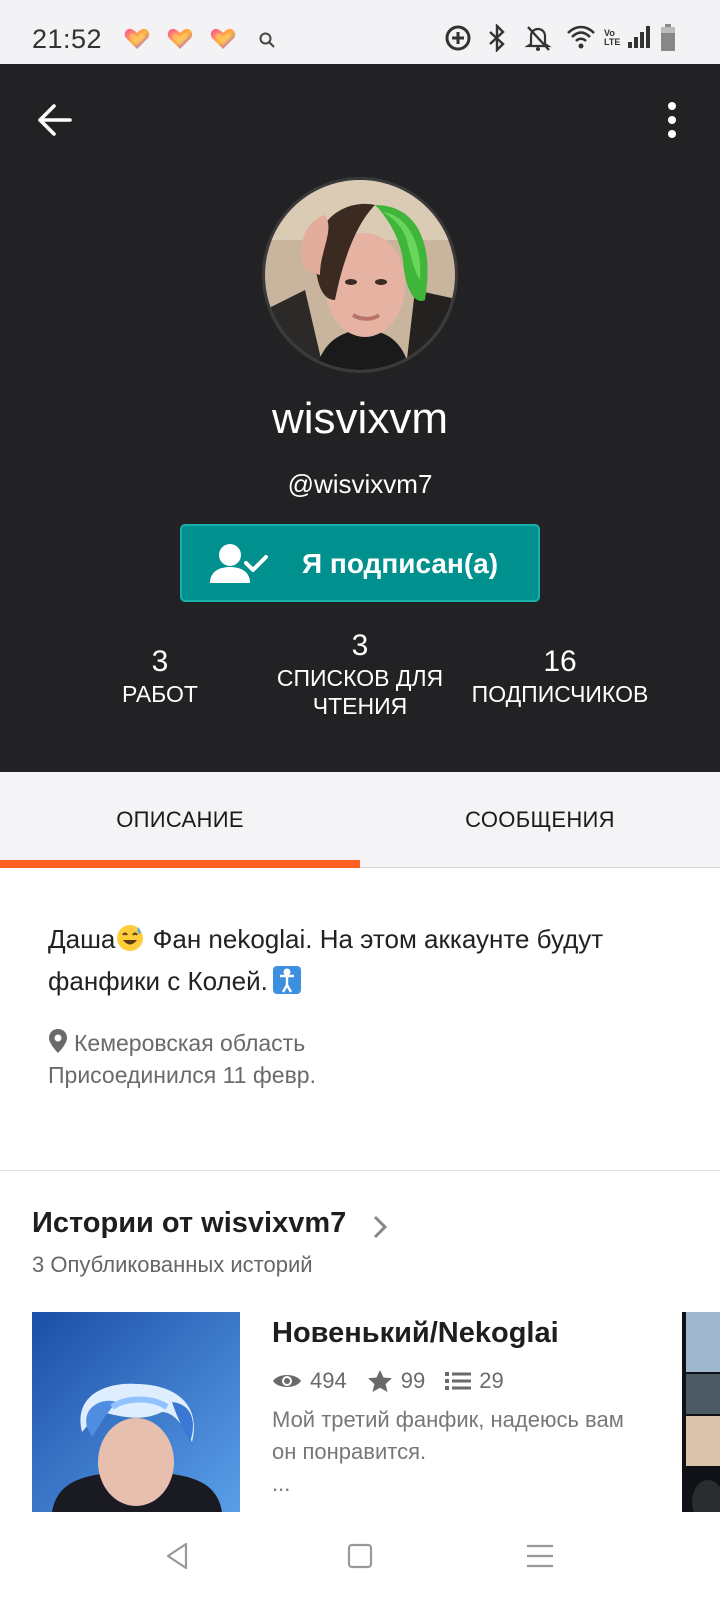 The width and height of the screenshot is (720, 1600). What do you see at coordinates (160, 694) in the screenshot?
I see `stat-works-label: РАБОТ` at bounding box center [160, 694].